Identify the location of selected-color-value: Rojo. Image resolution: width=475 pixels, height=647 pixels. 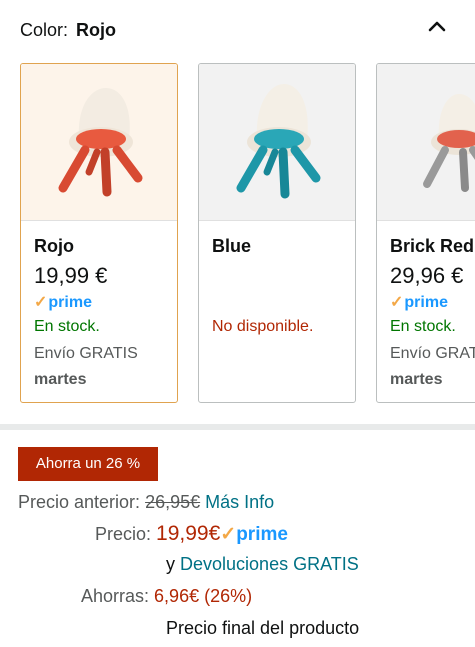
(96, 30).